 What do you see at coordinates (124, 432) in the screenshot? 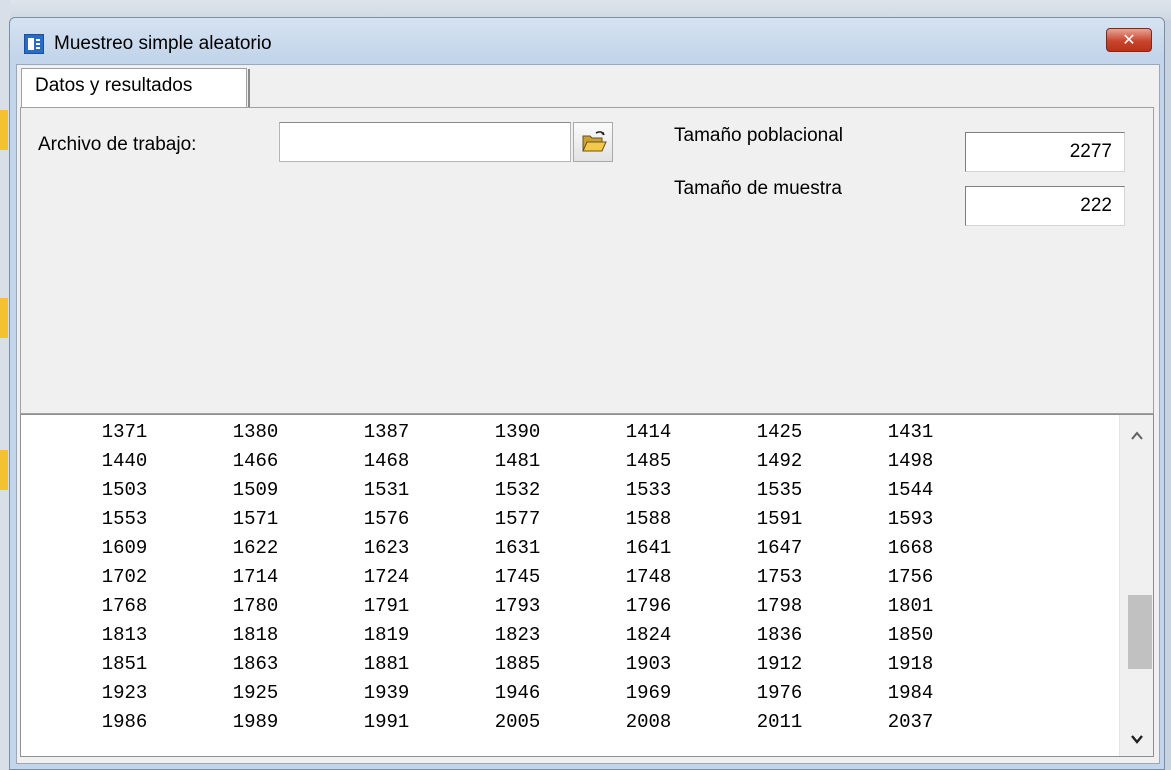
I see `result-cell: 1371` at bounding box center [124, 432].